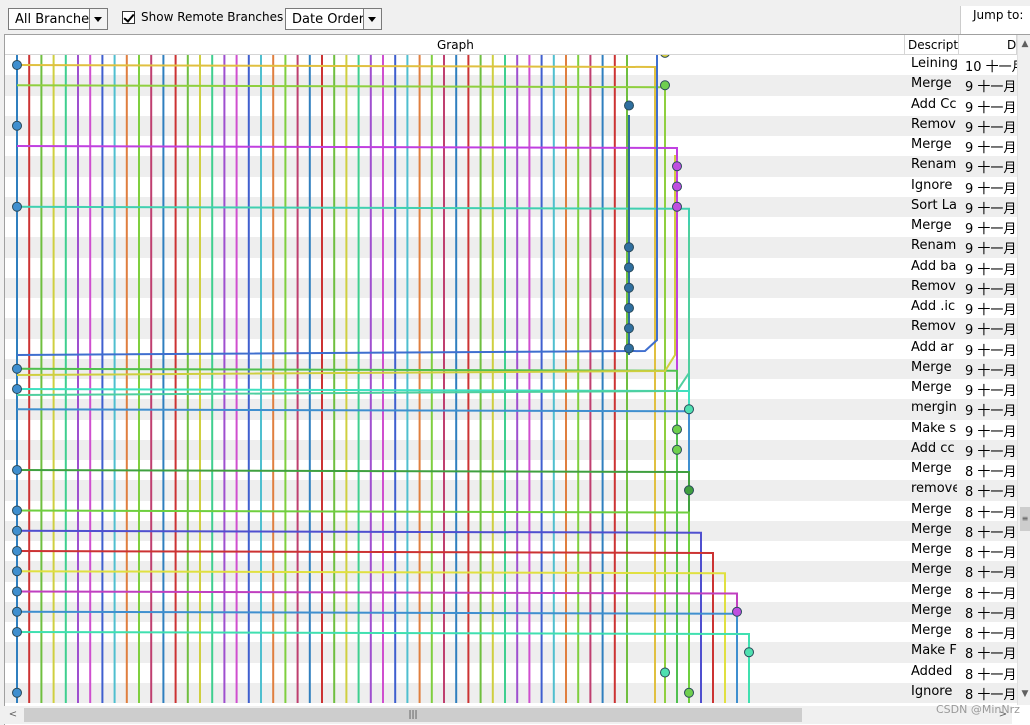 Image resolution: width=1030 pixels, height=725 pixels. I want to click on order-select: Date Order, so click(333, 19).